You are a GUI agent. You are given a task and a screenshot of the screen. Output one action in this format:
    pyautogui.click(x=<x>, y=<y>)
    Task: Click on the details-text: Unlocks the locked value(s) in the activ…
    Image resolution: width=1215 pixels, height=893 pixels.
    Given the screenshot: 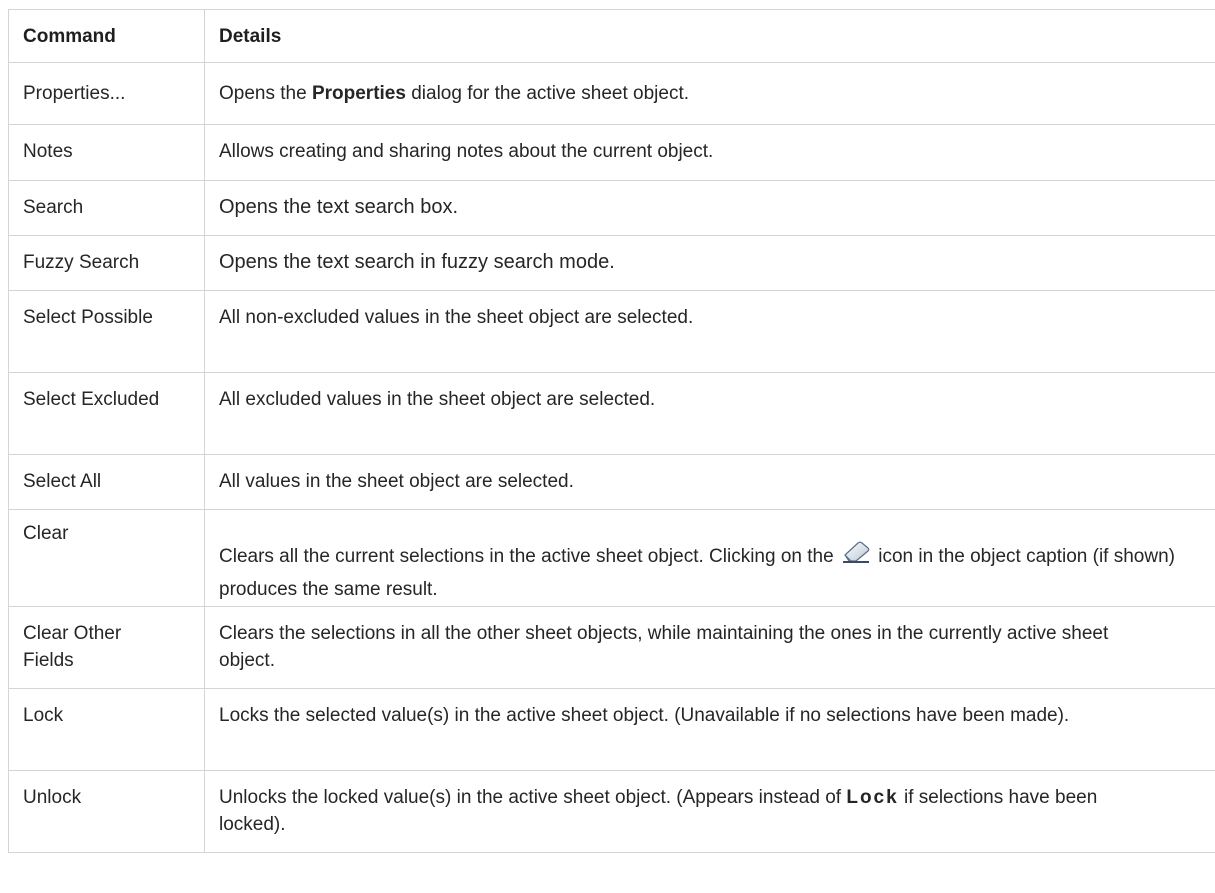 What is the action you would take?
    pyautogui.click(x=533, y=797)
    